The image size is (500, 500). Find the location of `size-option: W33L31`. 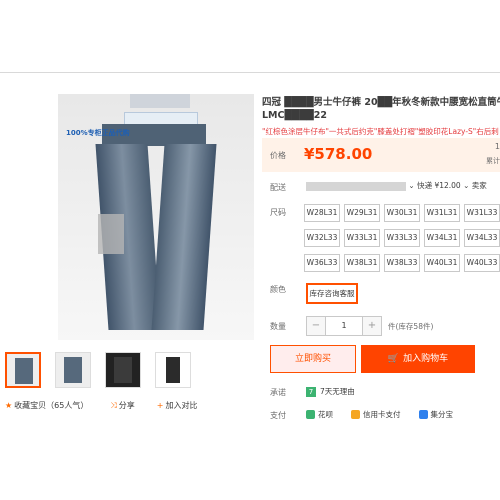

size-option: W33L31 is located at coordinates (362, 238).